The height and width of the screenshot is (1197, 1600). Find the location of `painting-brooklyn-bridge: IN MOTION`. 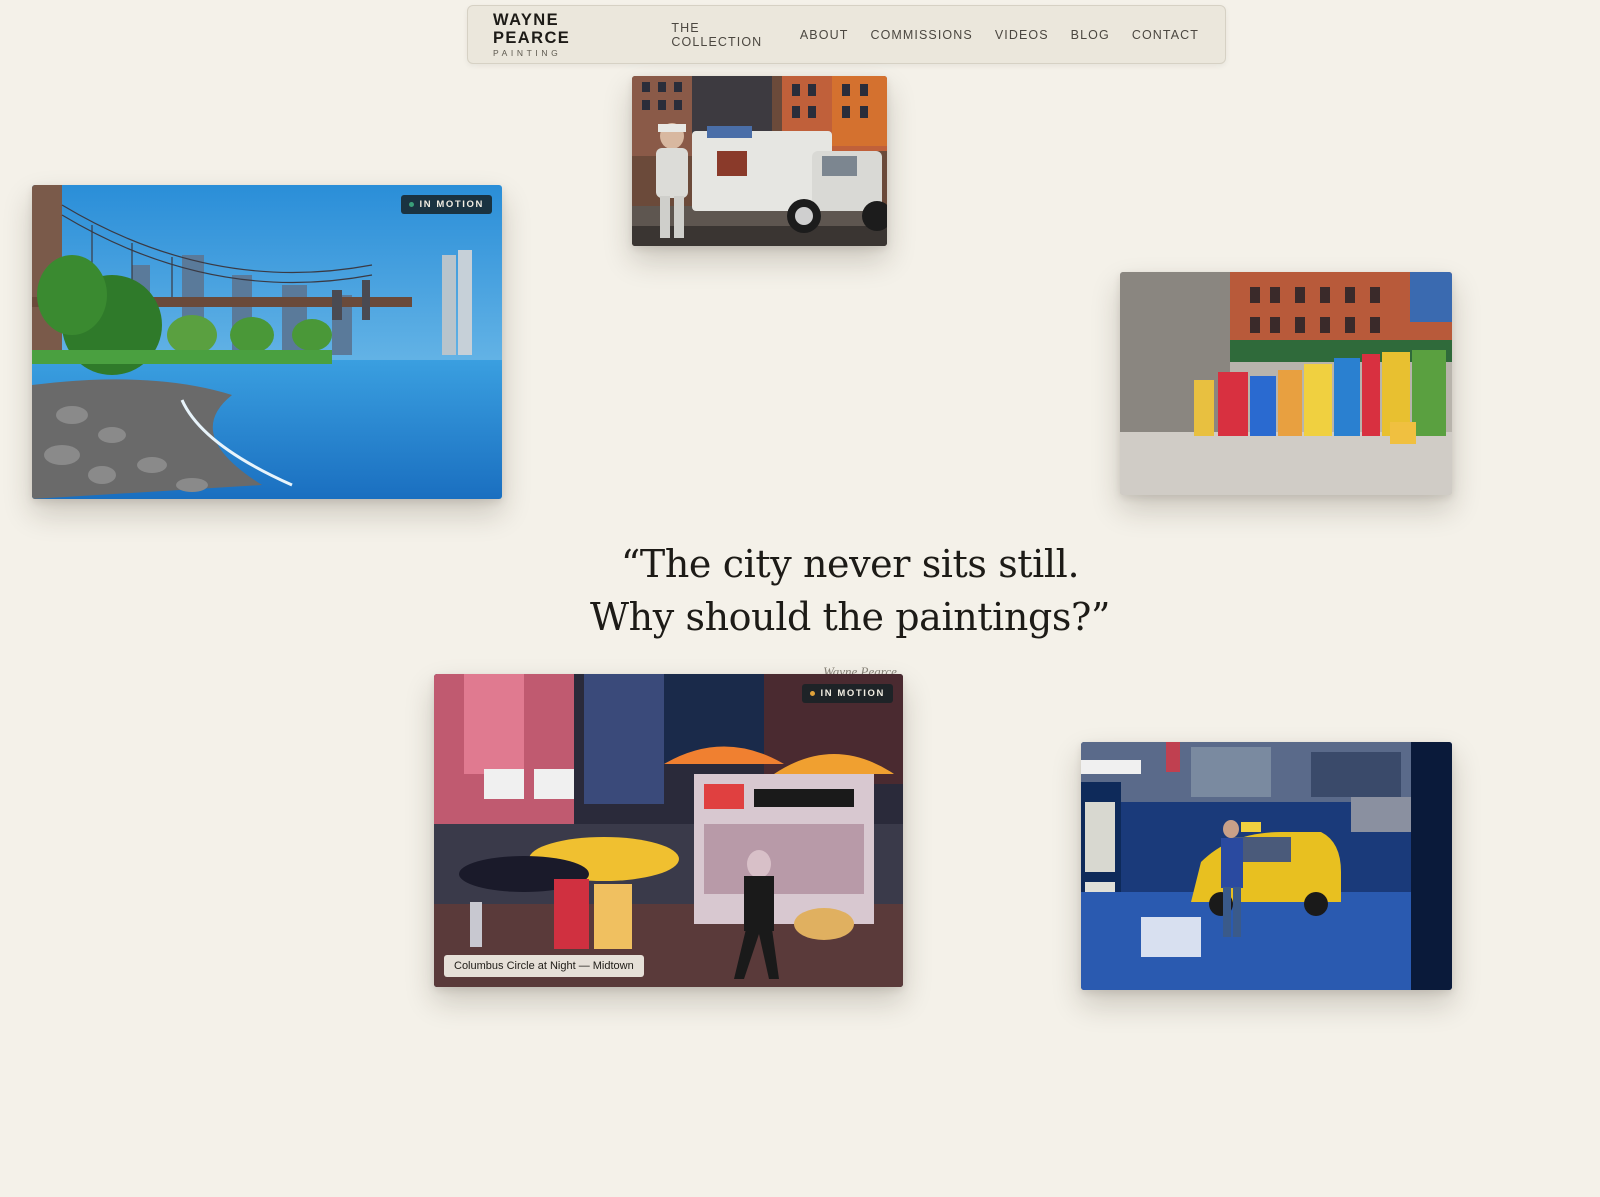

painting-brooklyn-bridge: IN MOTION is located at coordinates (267, 342).